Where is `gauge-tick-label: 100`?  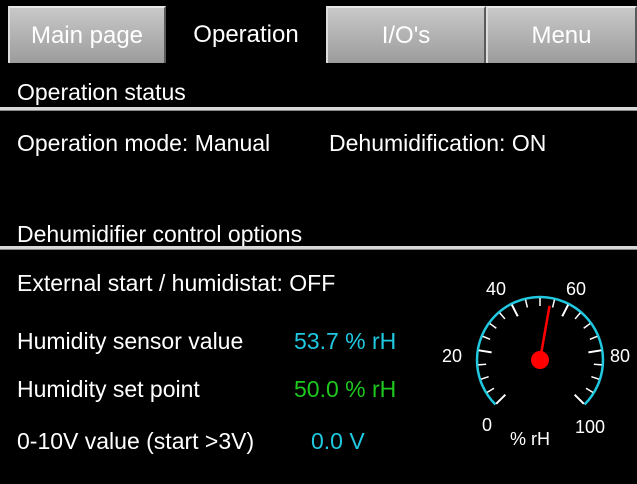 gauge-tick-label: 100 is located at coordinates (590, 427).